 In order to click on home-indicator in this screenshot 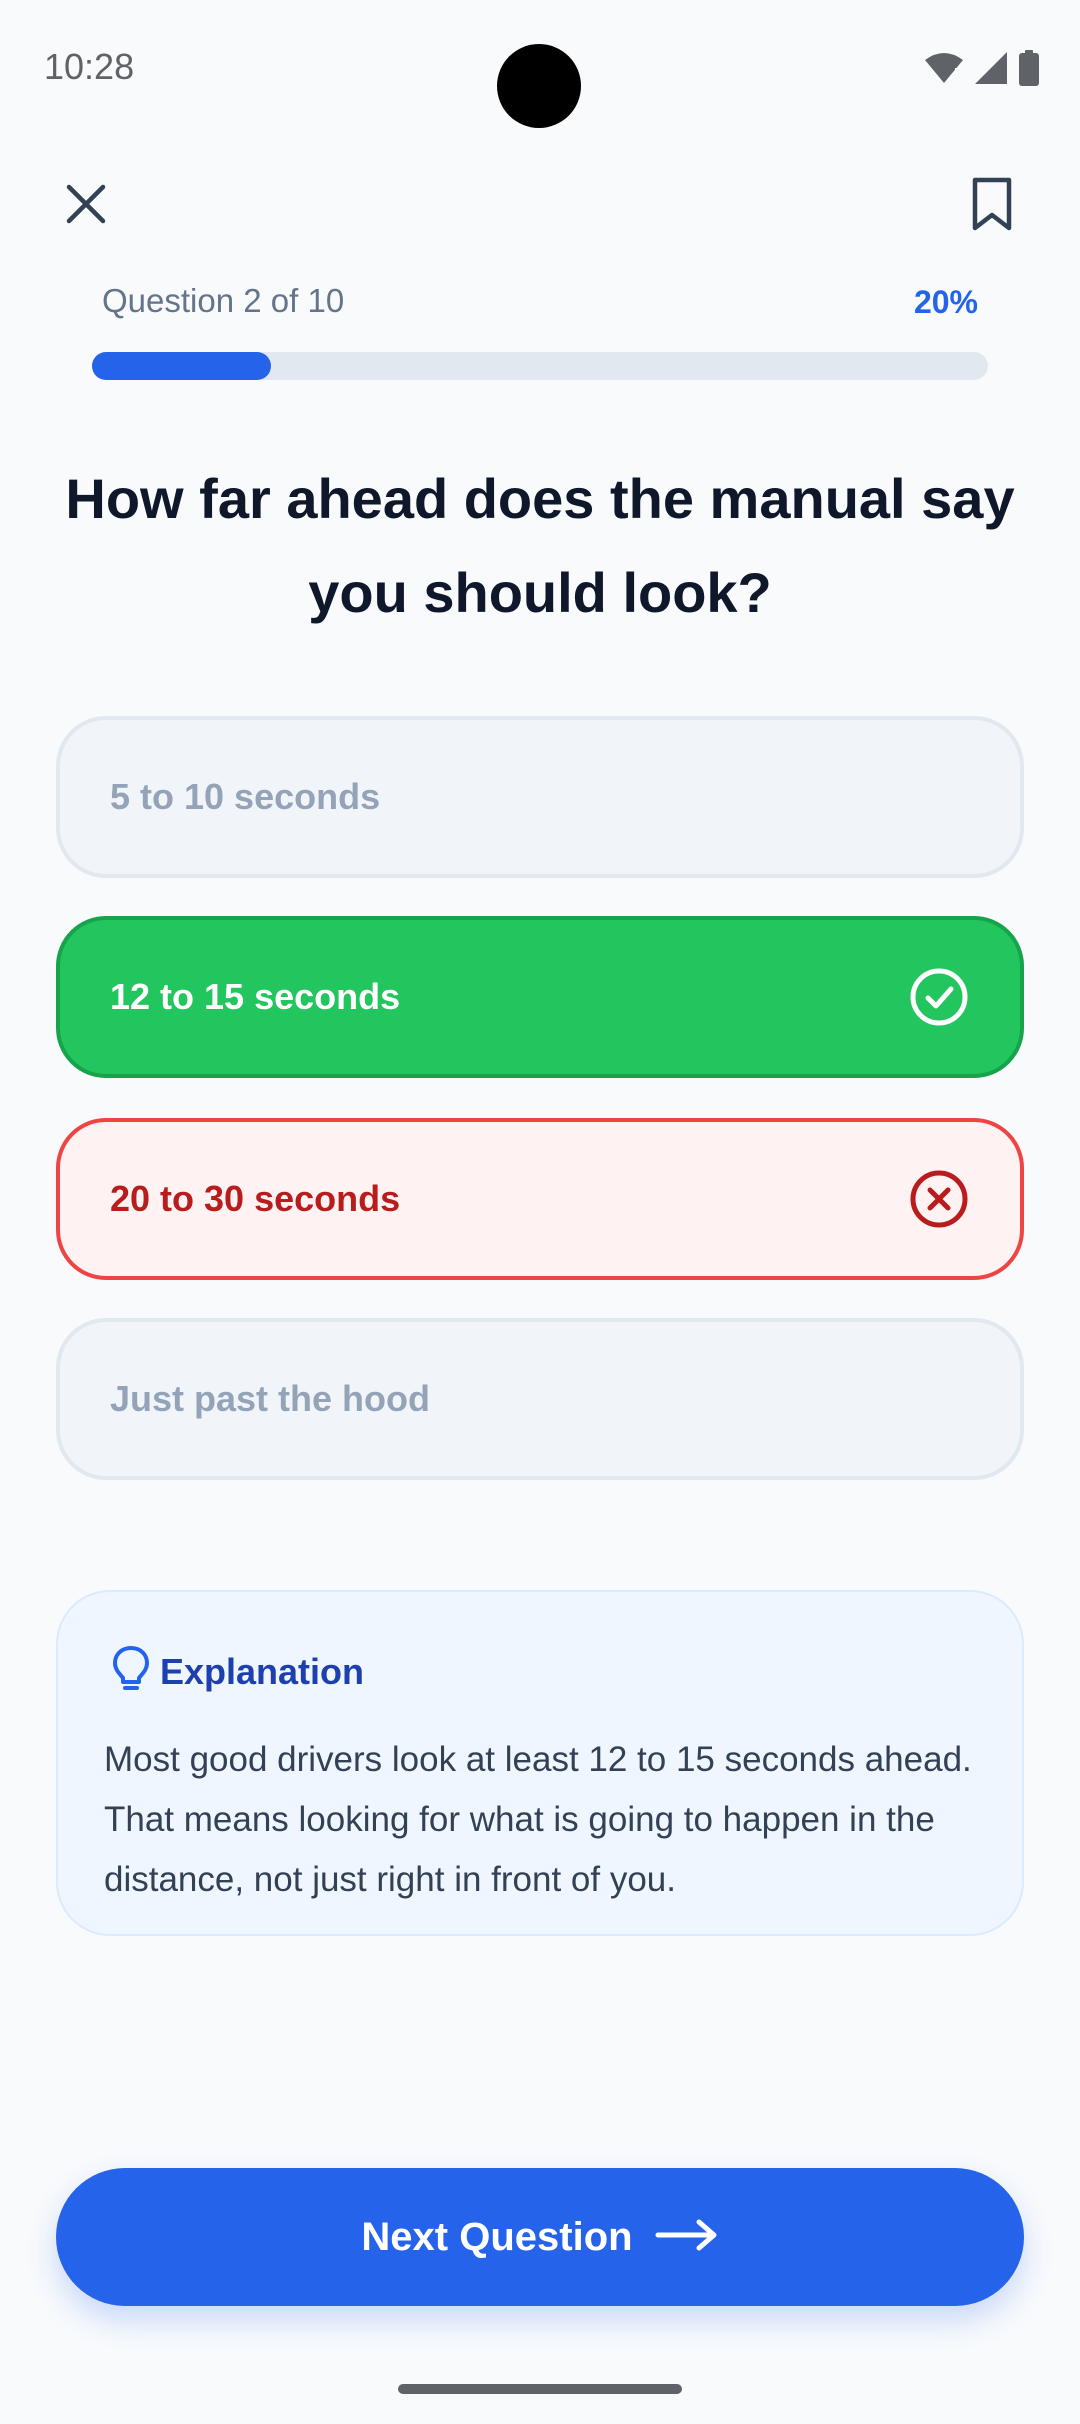, I will do `click(540, 2389)`.